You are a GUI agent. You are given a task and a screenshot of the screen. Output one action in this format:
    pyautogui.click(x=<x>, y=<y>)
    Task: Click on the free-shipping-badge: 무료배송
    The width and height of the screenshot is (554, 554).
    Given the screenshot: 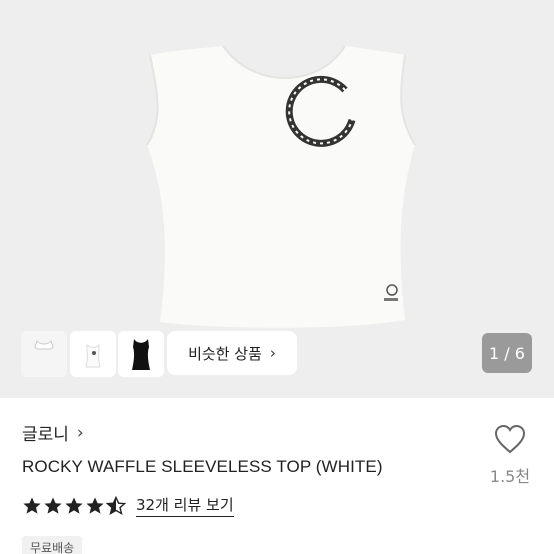 What is the action you would take?
    pyautogui.click(x=52, y=545)
    